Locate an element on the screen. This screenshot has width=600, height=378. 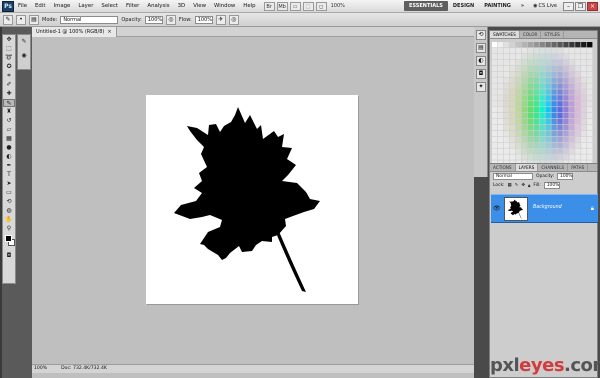
workspace-design: DESIGN is located at coordinates (463, 6).